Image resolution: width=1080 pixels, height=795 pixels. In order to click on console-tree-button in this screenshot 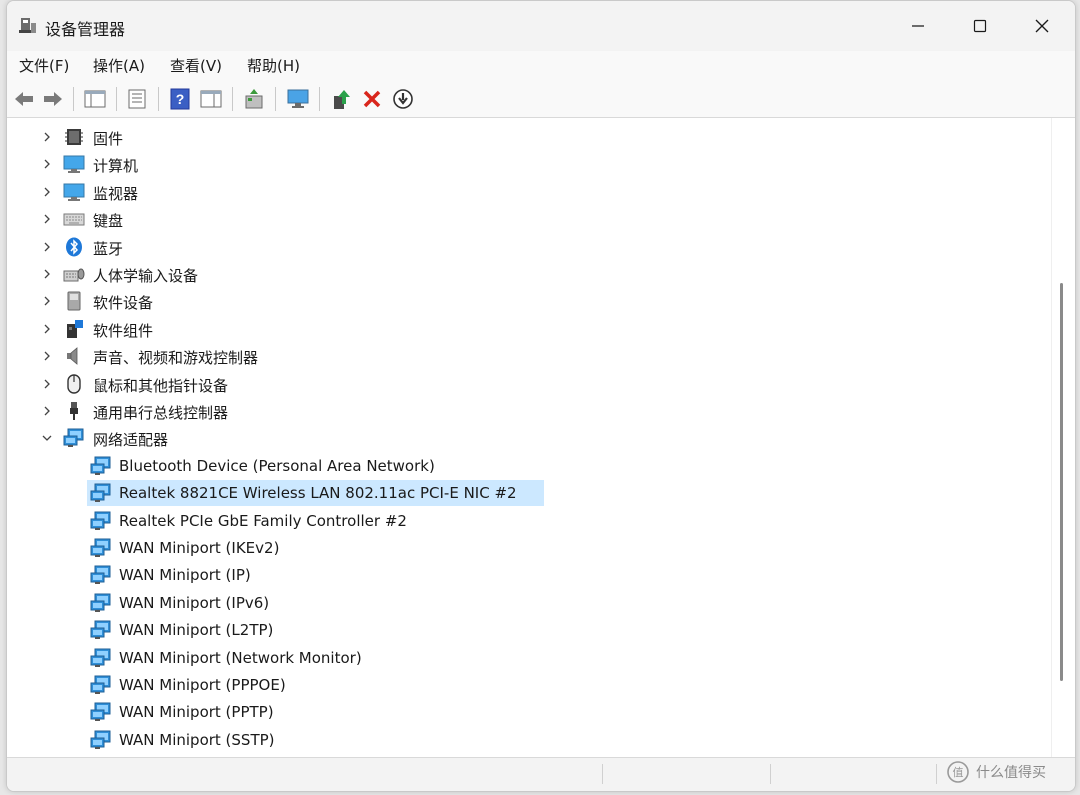, I will do `click(95, 99)`.